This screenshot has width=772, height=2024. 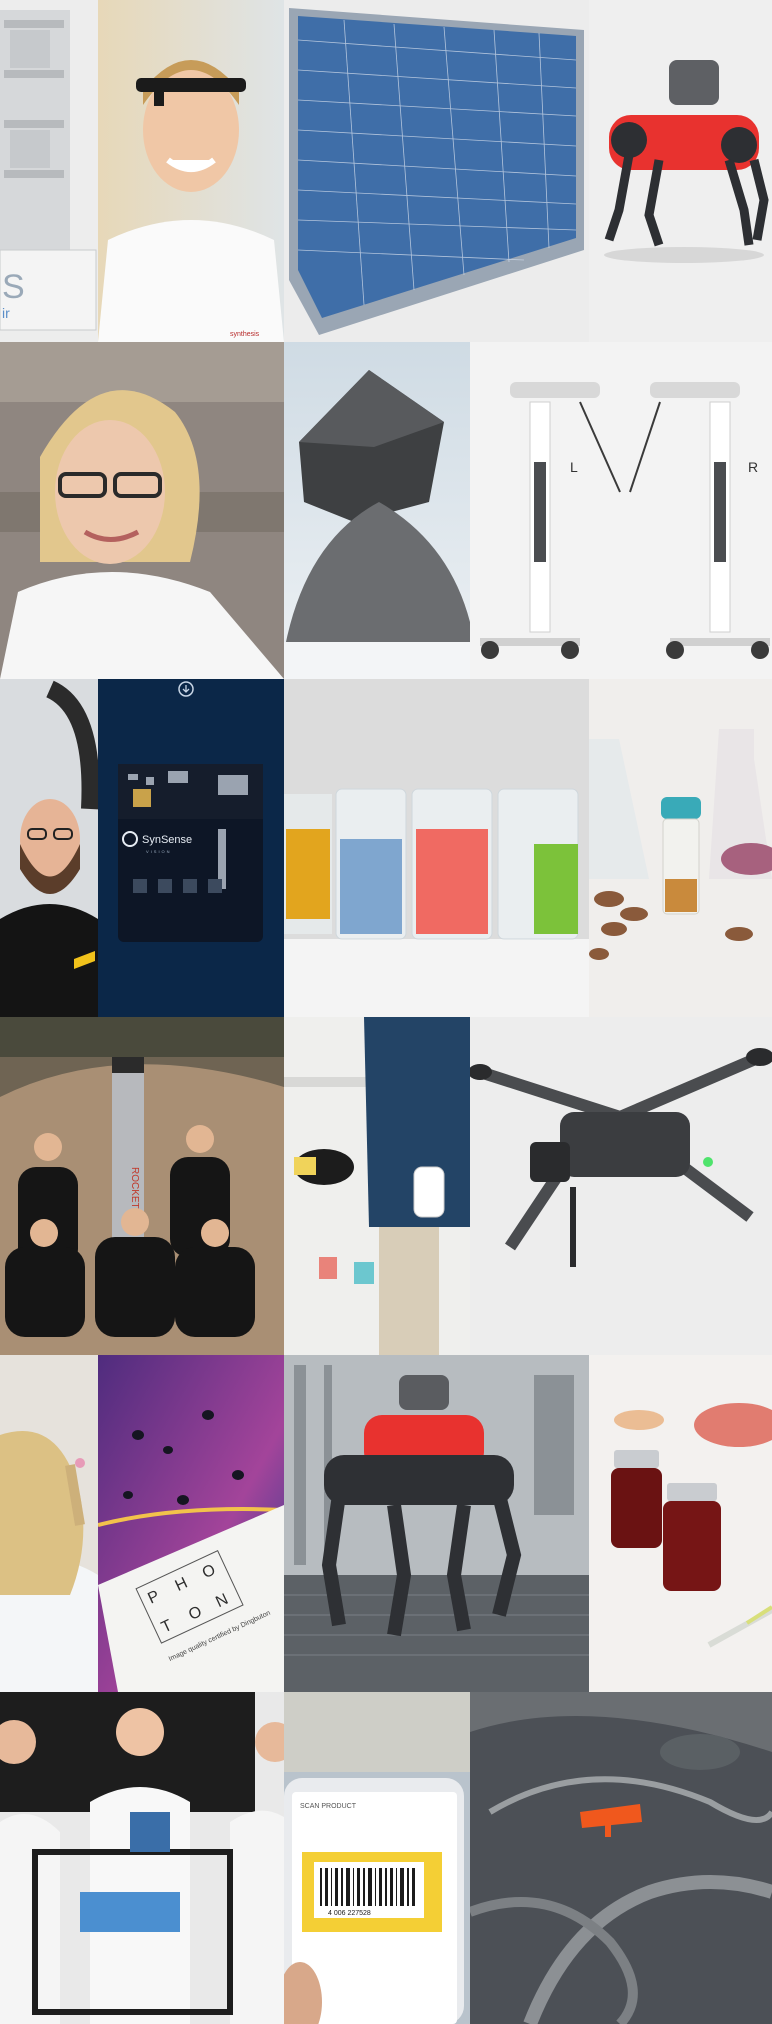 I want to click on tile-bearded-man, so click(x=49, y=848).